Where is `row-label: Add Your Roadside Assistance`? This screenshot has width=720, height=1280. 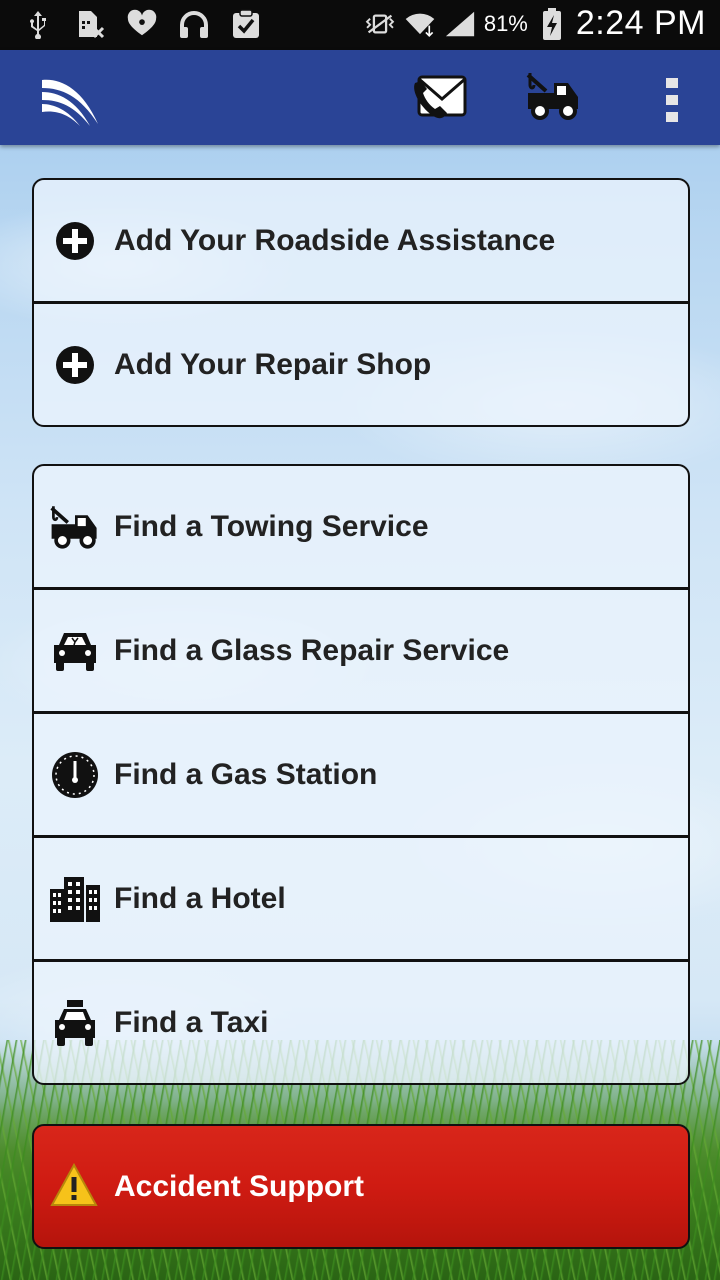 row-label: Add Your Roadside Assistance is located at coordinates (335, 240).